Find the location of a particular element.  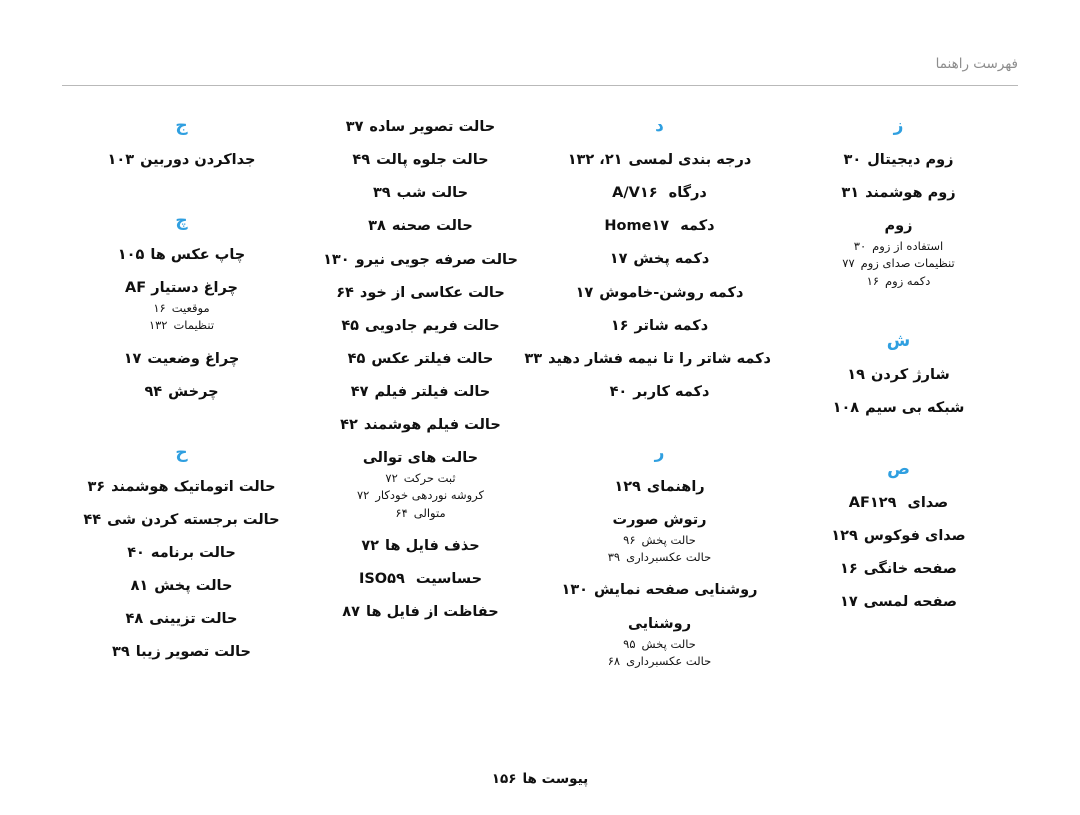

index-entry-group: شارژ کردن ۱۹ is located at coordinates (898, 375).